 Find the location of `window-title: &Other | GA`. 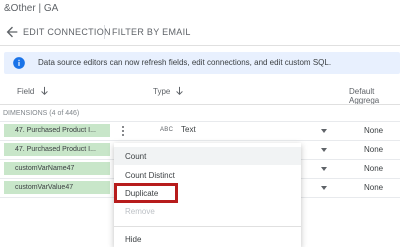

window-title: &Other | GA is located at coordinates (31, 8).